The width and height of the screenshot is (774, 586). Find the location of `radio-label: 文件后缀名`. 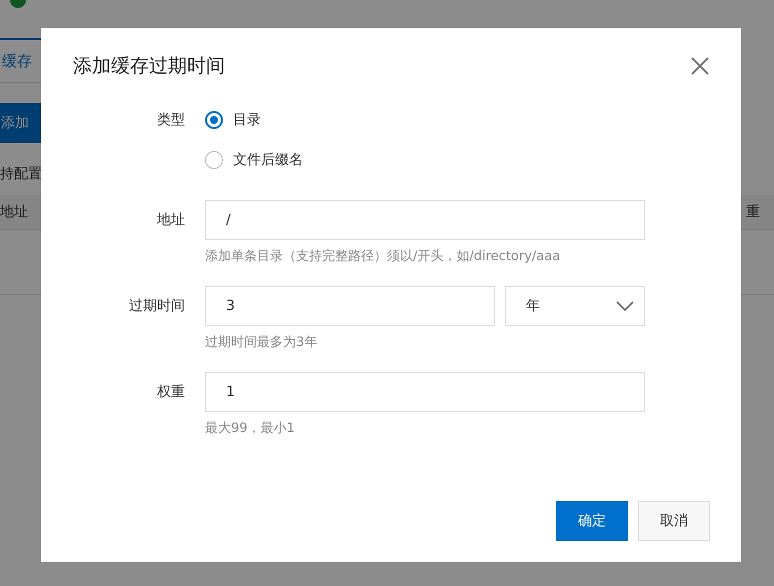

radio-label: 文件后缀名 is located at coordinates (268, 160).